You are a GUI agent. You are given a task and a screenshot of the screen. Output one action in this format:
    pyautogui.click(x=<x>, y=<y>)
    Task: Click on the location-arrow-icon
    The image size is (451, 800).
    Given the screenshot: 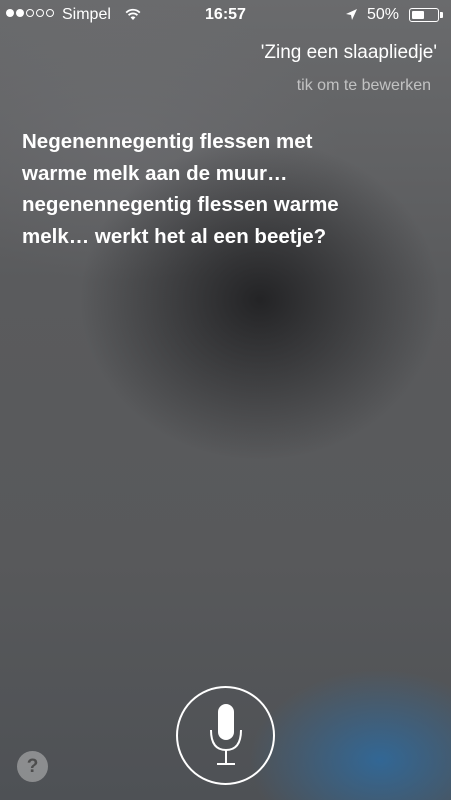 What is the action you would take?
    pyautogui.click(x=351, y=17)
    